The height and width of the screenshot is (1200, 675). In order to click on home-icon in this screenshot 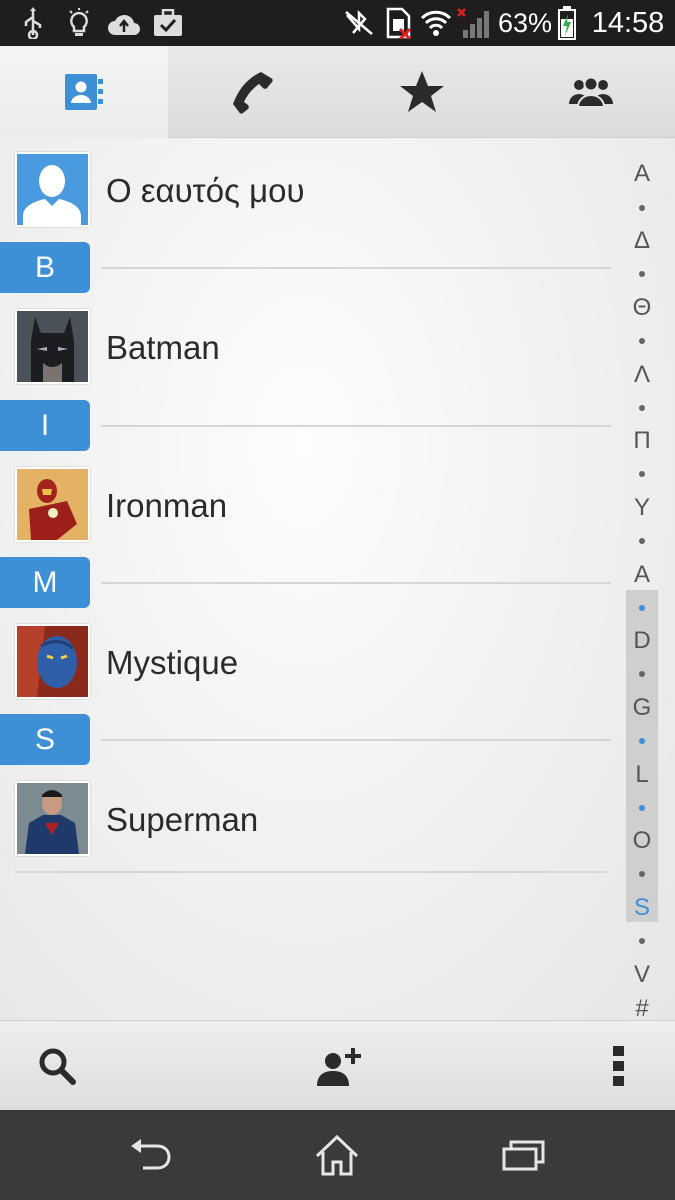, I will do `click(337, 1155)`.